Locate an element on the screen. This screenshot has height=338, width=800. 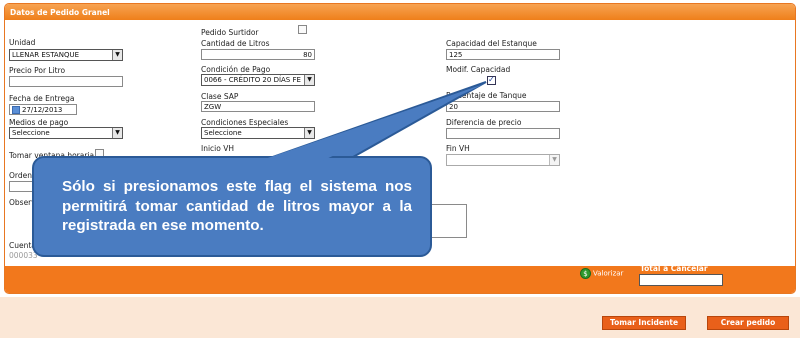
condicion-pago-value: 0066 - CRÉDITO 20 DÍAS FE is located at coordinates (252, 80).